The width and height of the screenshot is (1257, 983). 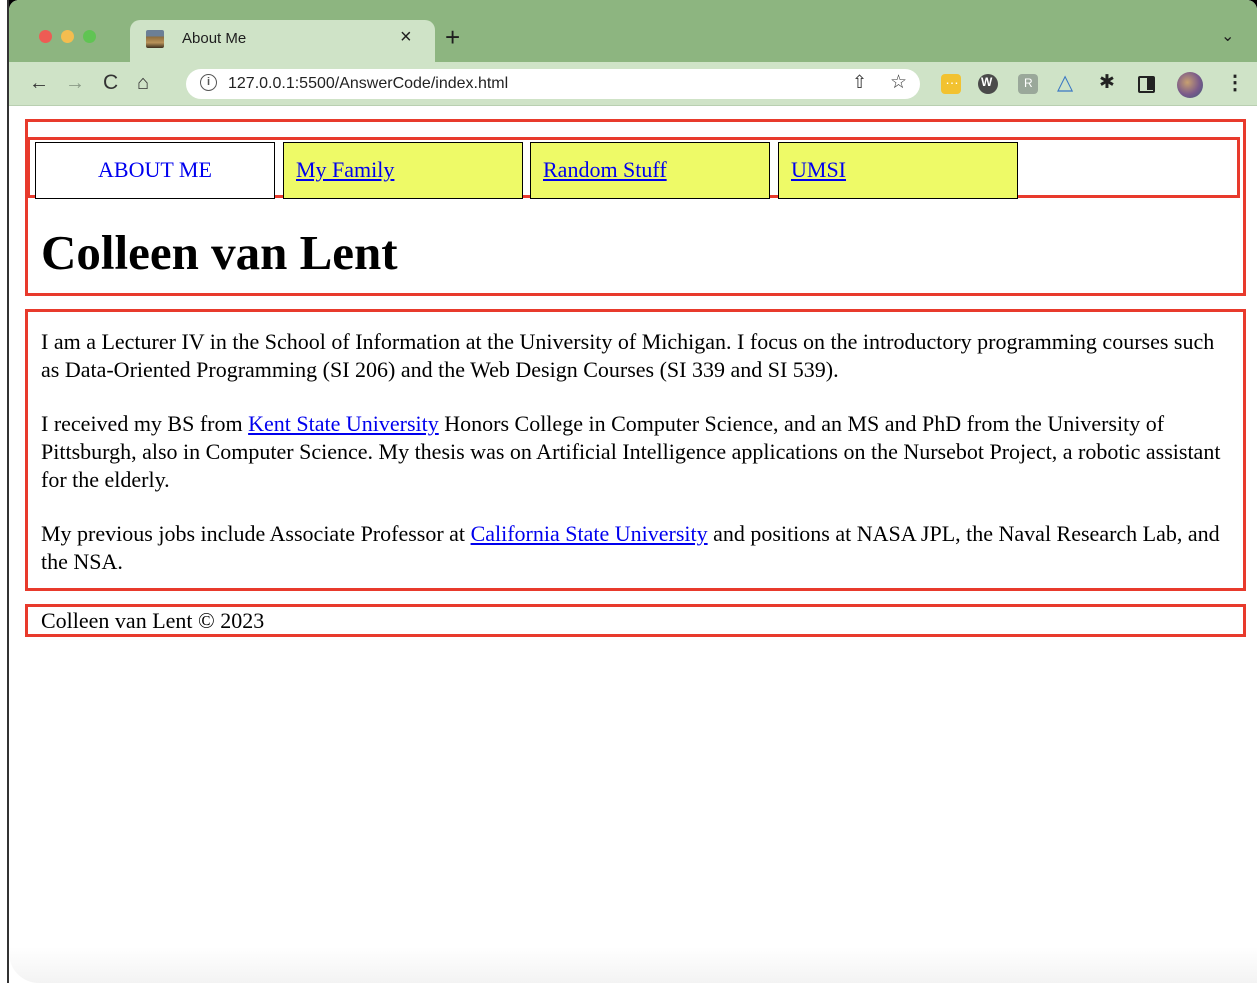 I want to click on forward-arrow-icon: →, so click(x=75, y=83).